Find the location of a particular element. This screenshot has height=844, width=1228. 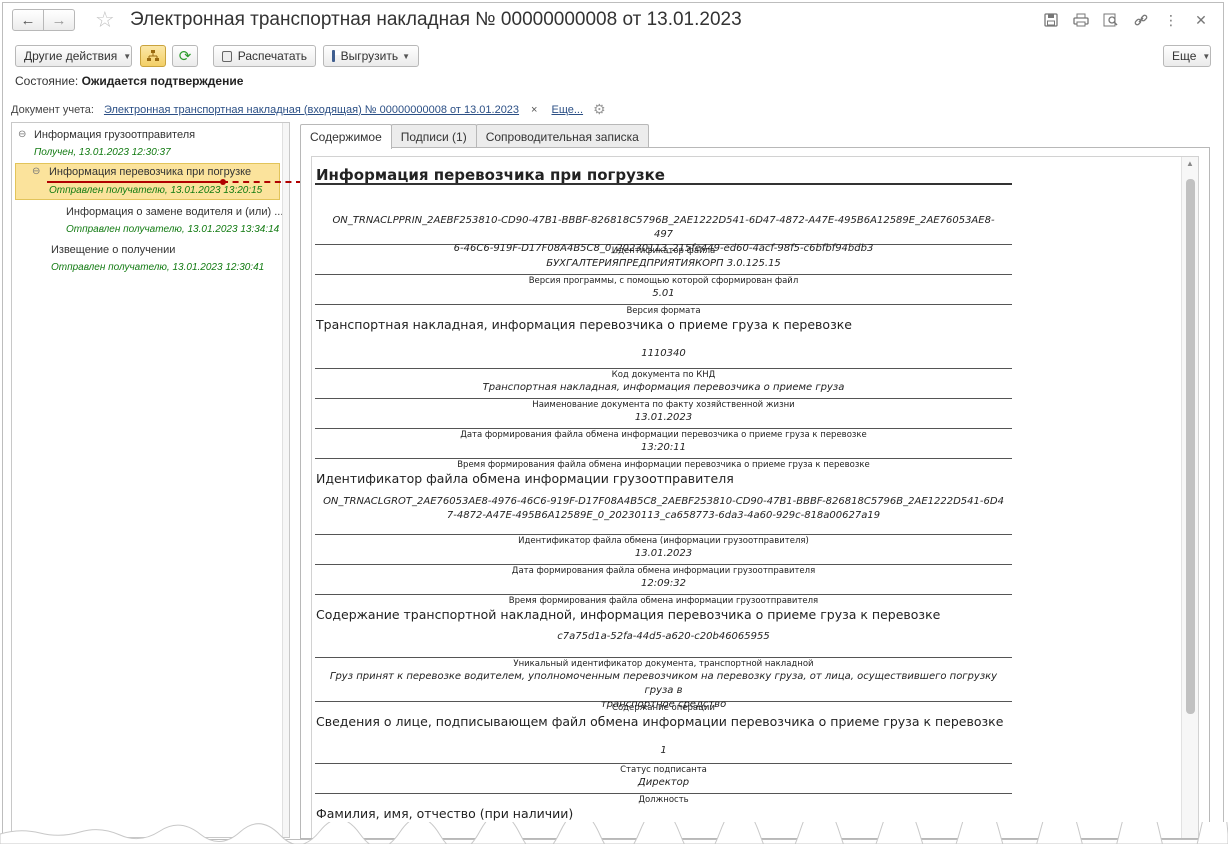

document-account-label: Документ учета: is located at coordinates (52, 109).